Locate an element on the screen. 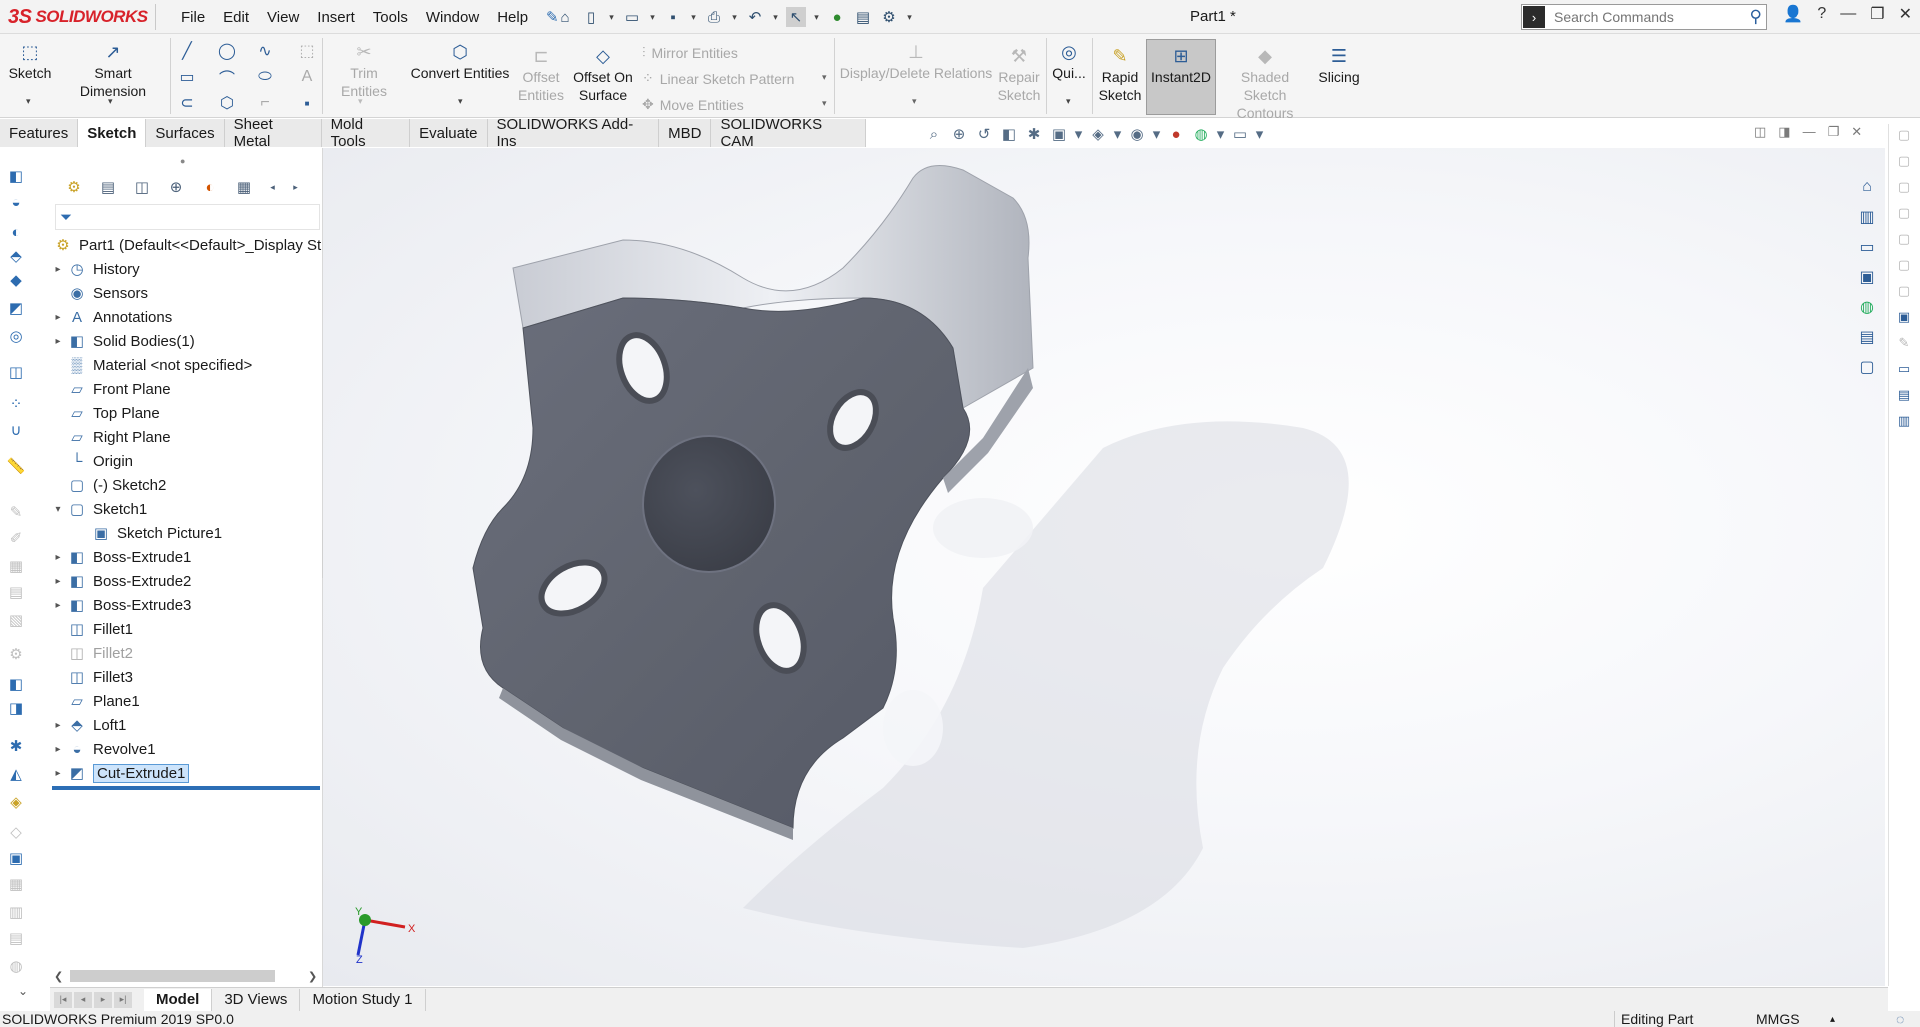 This screenshot has width=1920, height=1027. trim-entities-button: ✂ Trim Entities is located at coordinates (364, 70).